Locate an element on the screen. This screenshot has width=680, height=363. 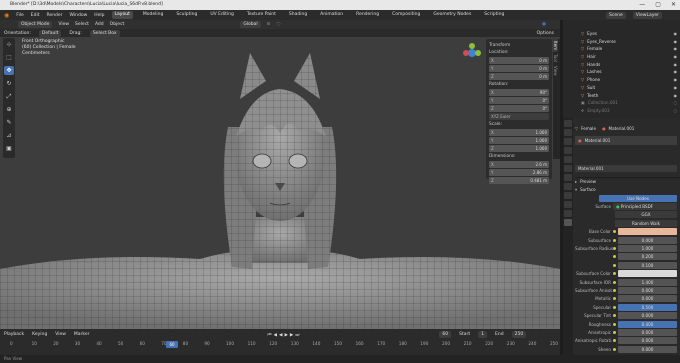
menu-object: Object is located at coordinates (117, 24).